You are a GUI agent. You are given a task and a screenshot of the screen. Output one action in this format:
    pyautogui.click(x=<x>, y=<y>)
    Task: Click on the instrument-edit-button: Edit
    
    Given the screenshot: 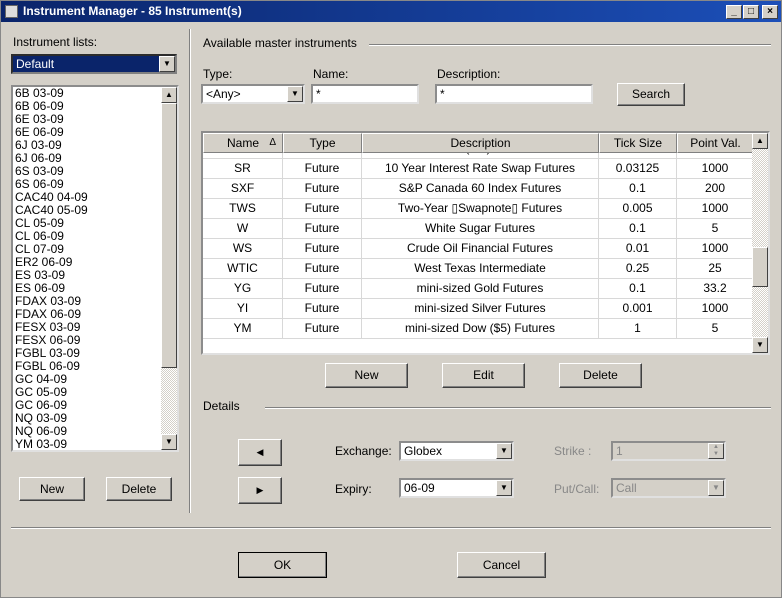 What is the action you would take?
    pyautogui.click(x=483, y=375)
    